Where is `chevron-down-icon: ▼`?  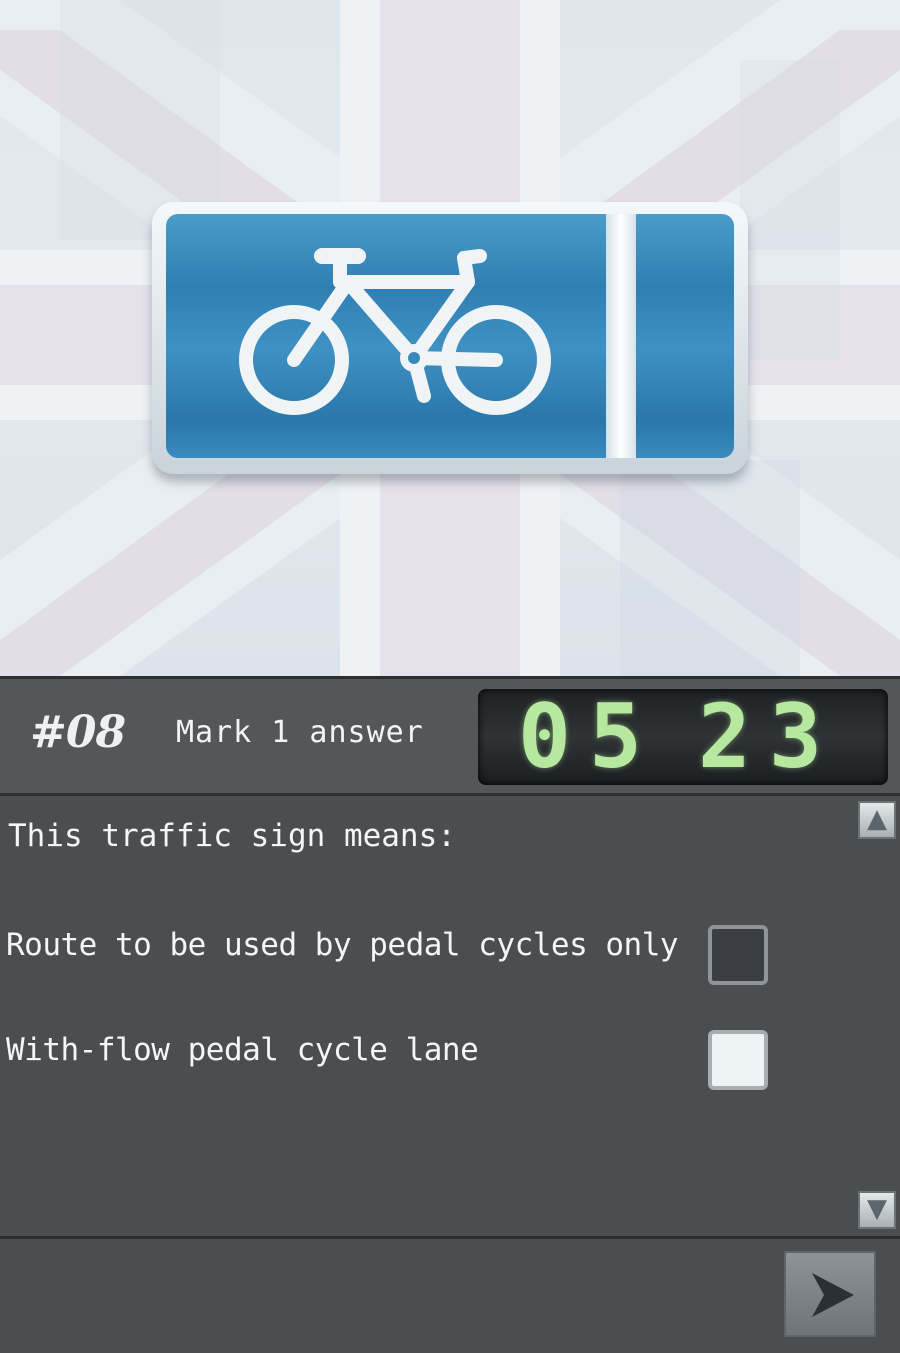 chevron-down-icon: ▼ is located at coordinates (877, 1209).